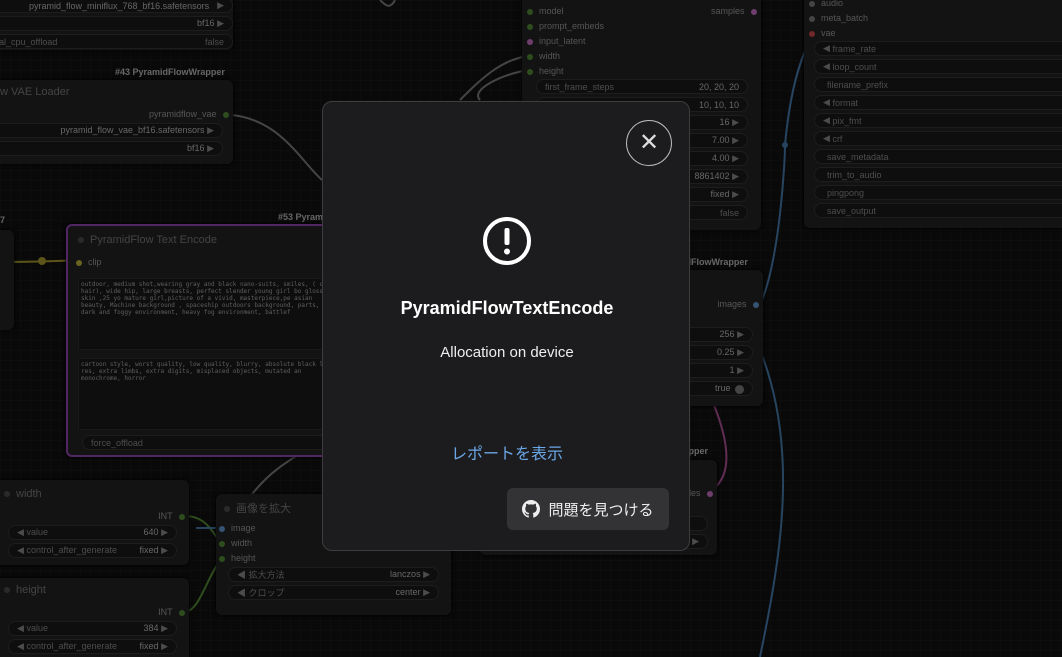 The image size is (1062, 657). I want to click on dialog-title: PyramidFlowTextEncode, so click(507, 308).